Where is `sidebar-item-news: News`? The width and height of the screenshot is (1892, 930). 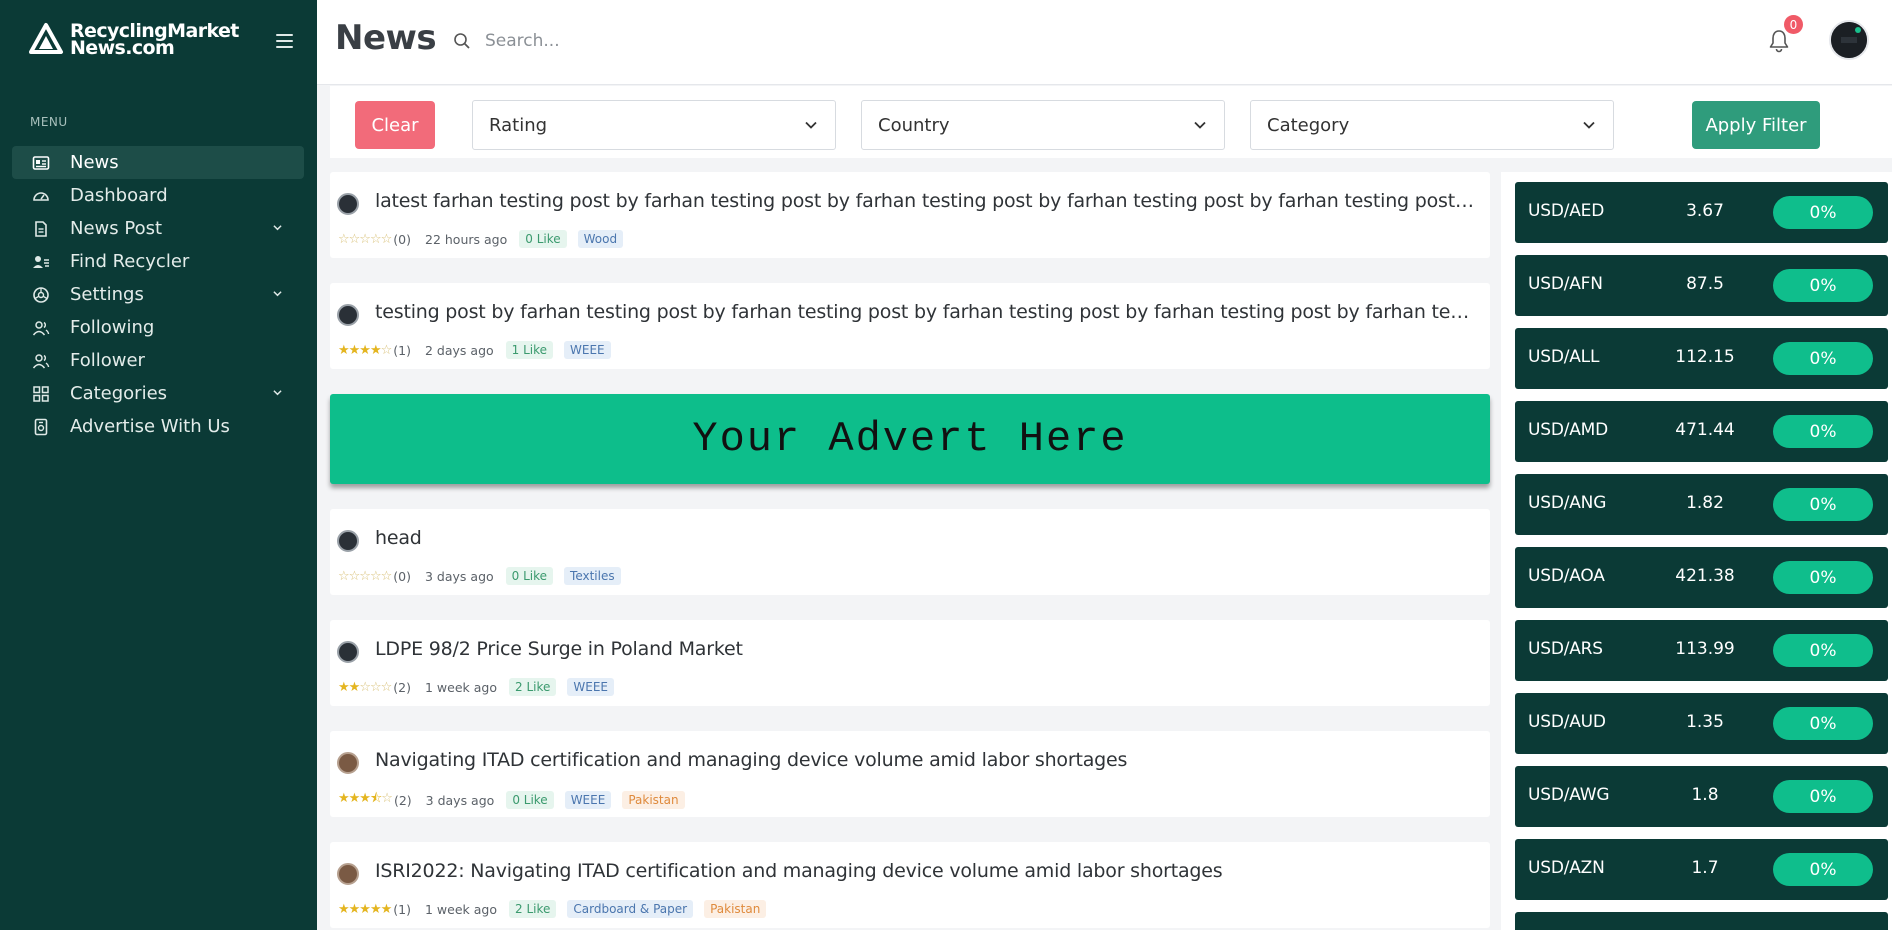
sidebar-item-news: News is located at coordinates (158, 162).